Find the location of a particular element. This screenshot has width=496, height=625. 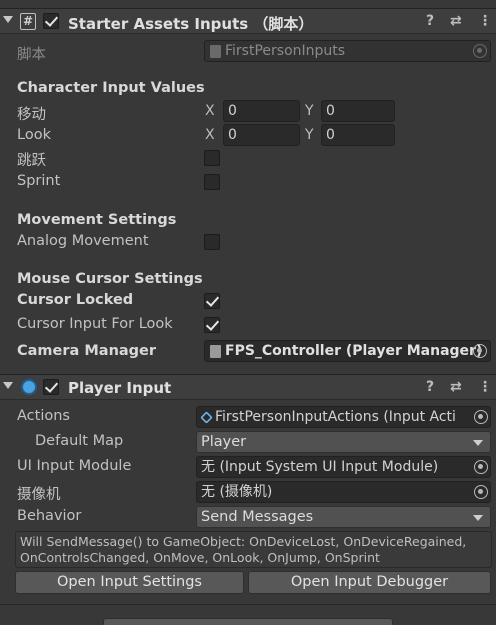

script-label: 脚本 is located at coordinates (31, 55).